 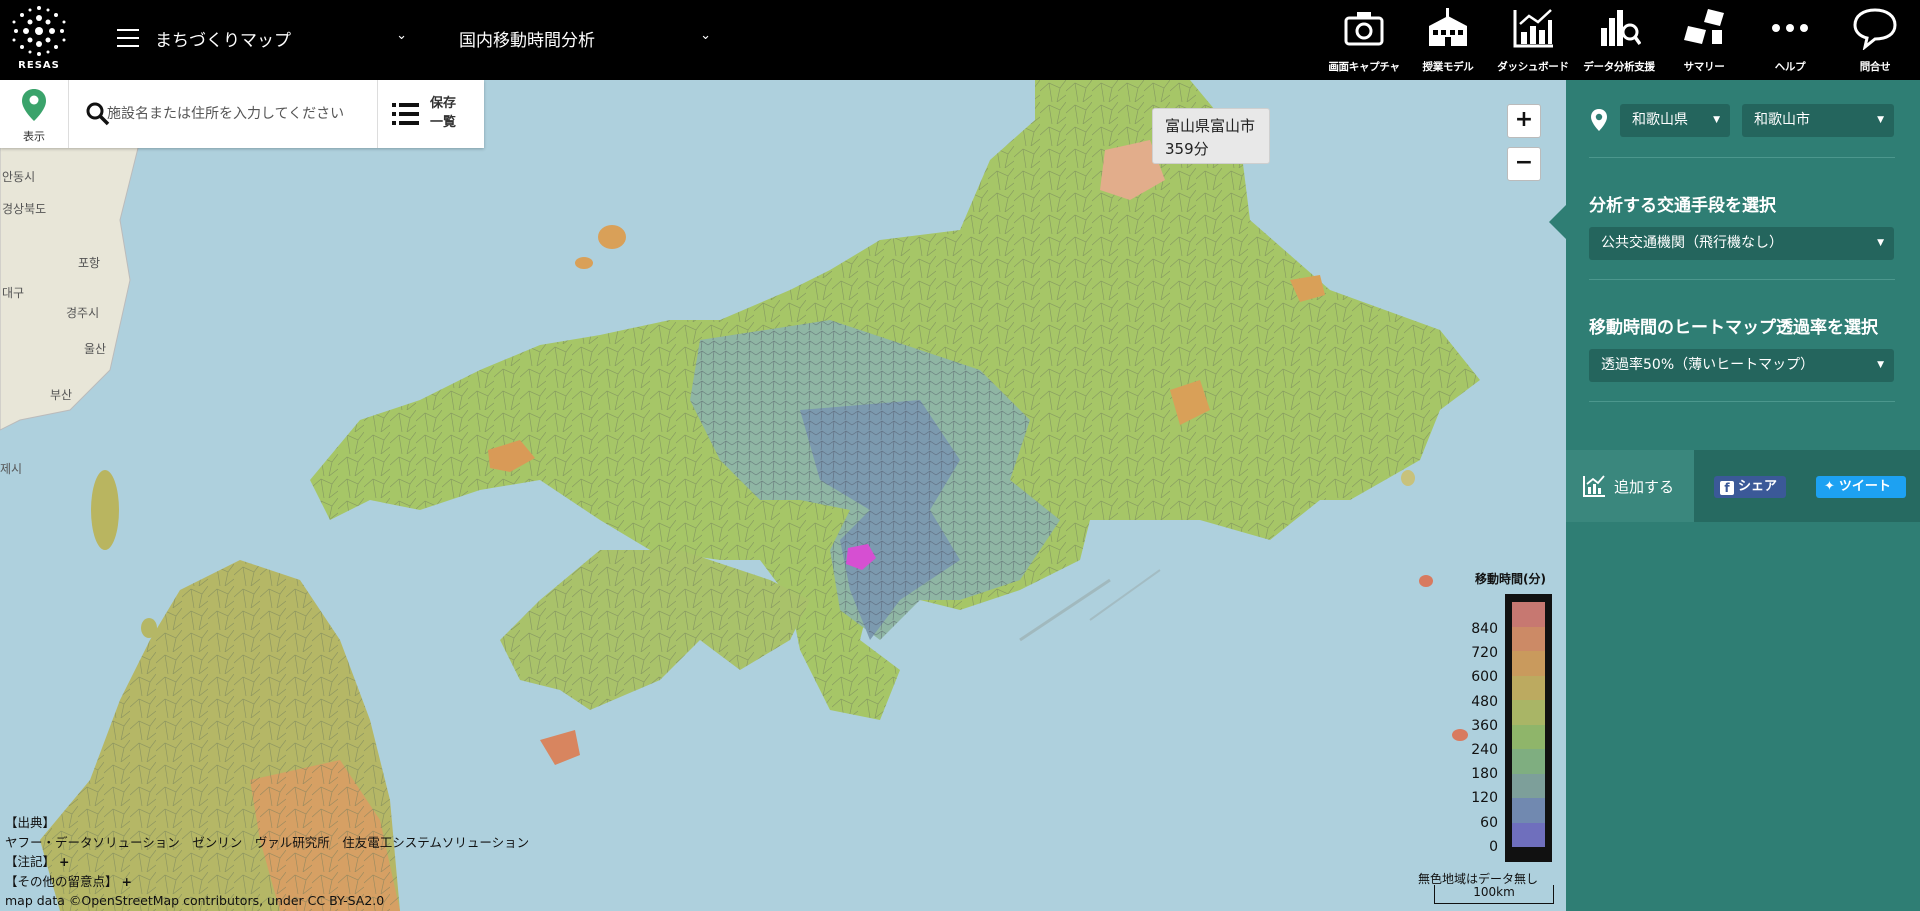 What do you see at coordinates (1484, 798) in the screenshot?
I see `legend-label: 120` at bounding box center [1484, 798].